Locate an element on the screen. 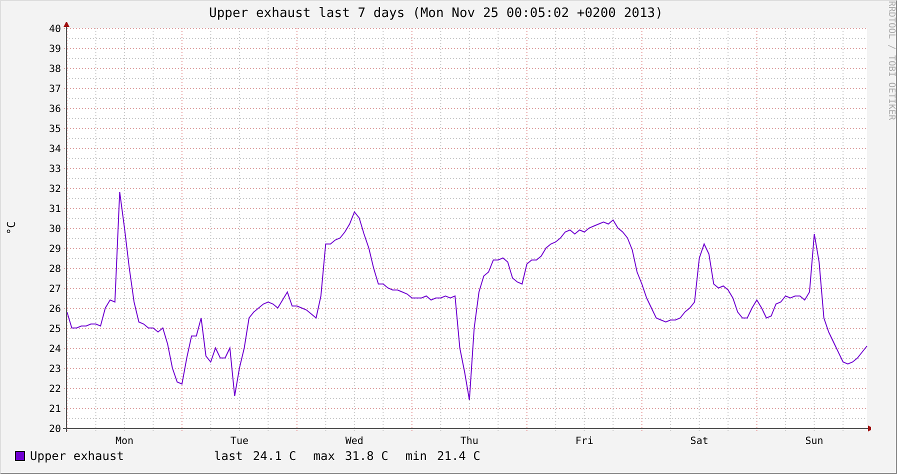  y-tick-label: 31 is located at coordinates (54, 209).